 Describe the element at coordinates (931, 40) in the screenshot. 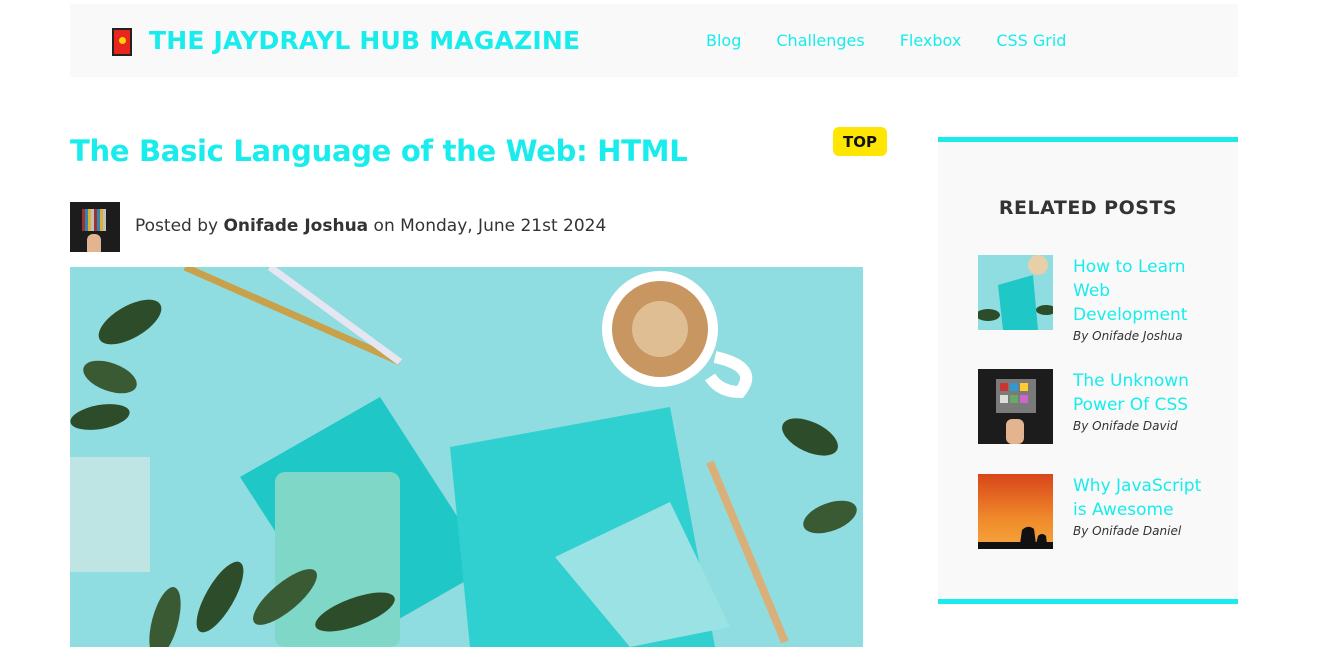

I see `nav-flexbox: Flexbox` at that location.